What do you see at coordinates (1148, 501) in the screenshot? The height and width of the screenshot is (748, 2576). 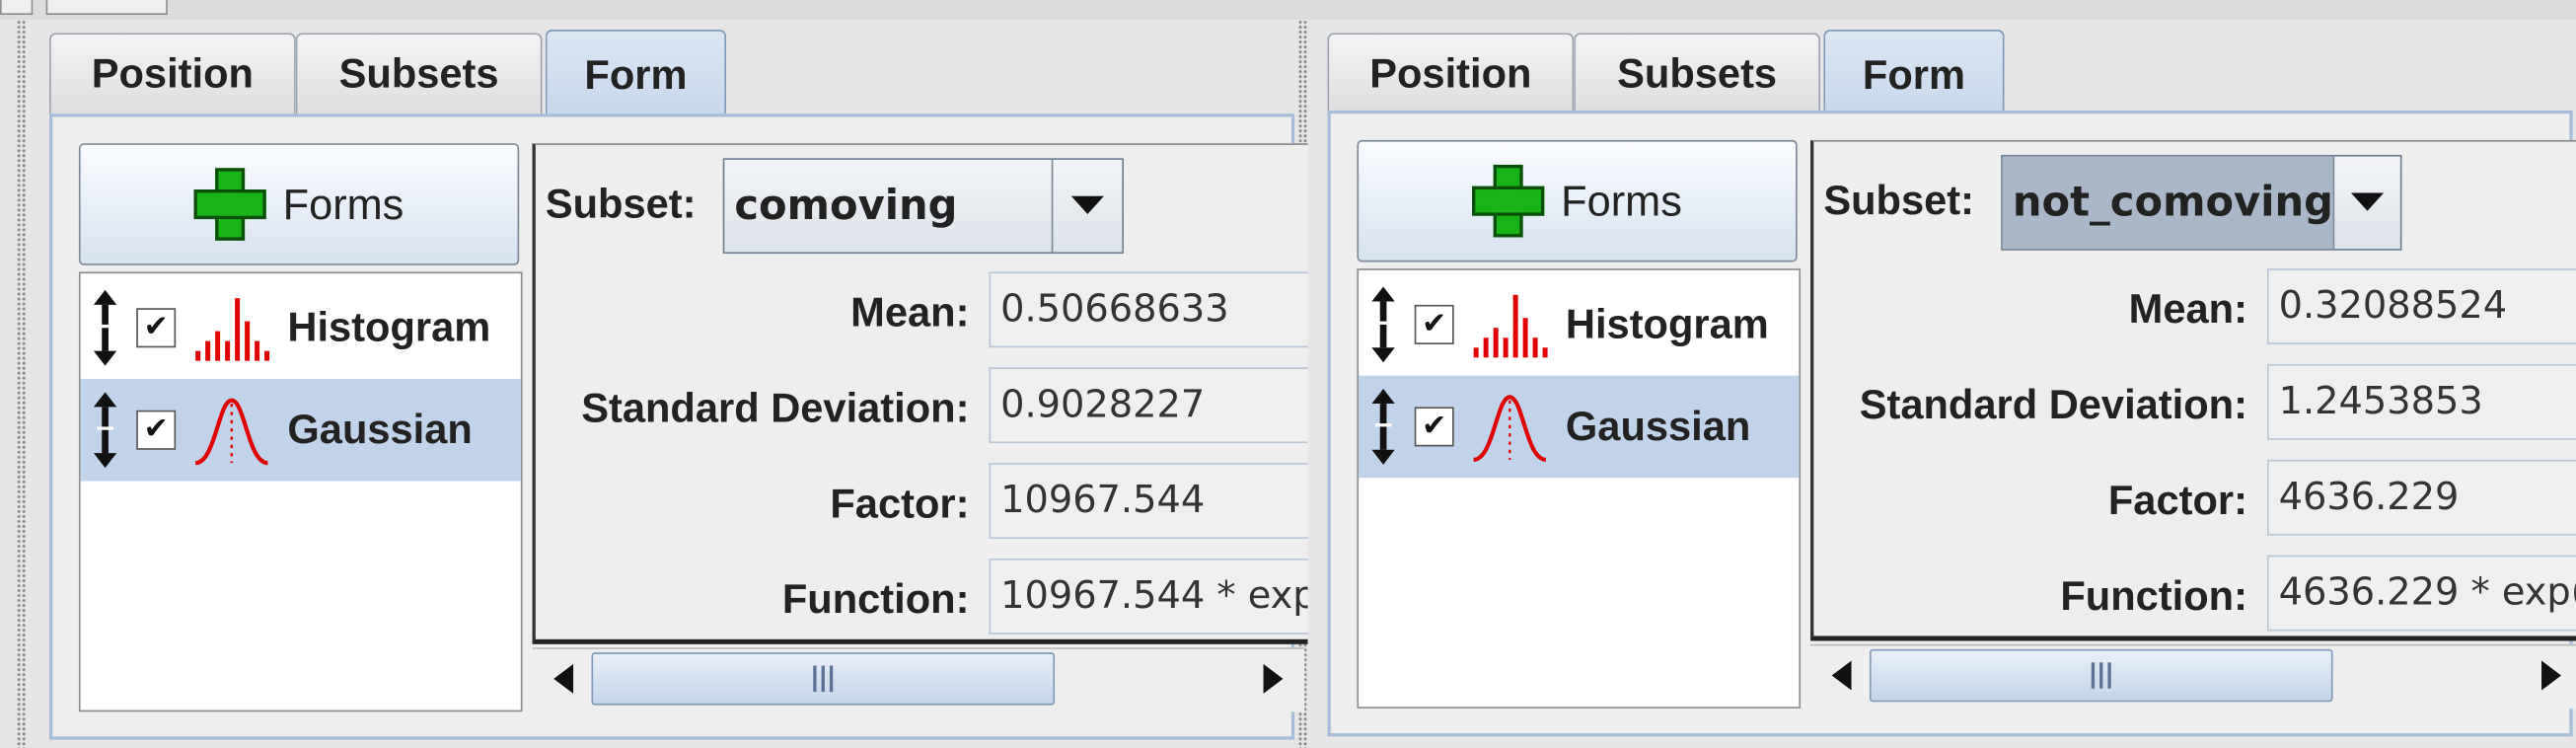 I see `factor-field: 10967.544` at bounding box center [1148, 501].